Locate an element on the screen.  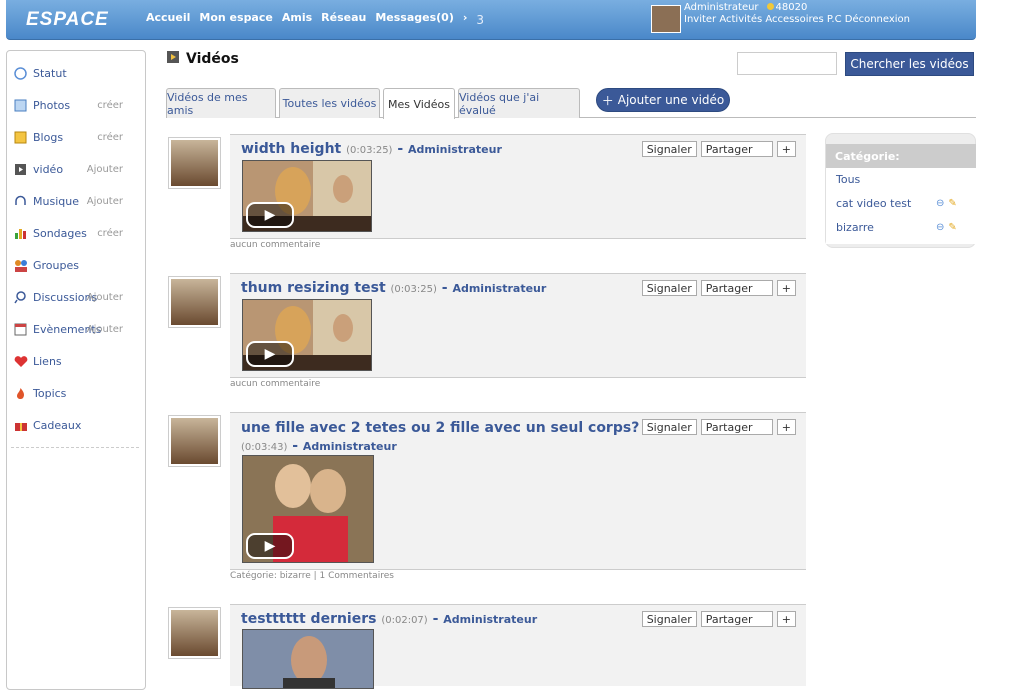
video-duration: (0:03:43) is located at coordinates (264, 447).